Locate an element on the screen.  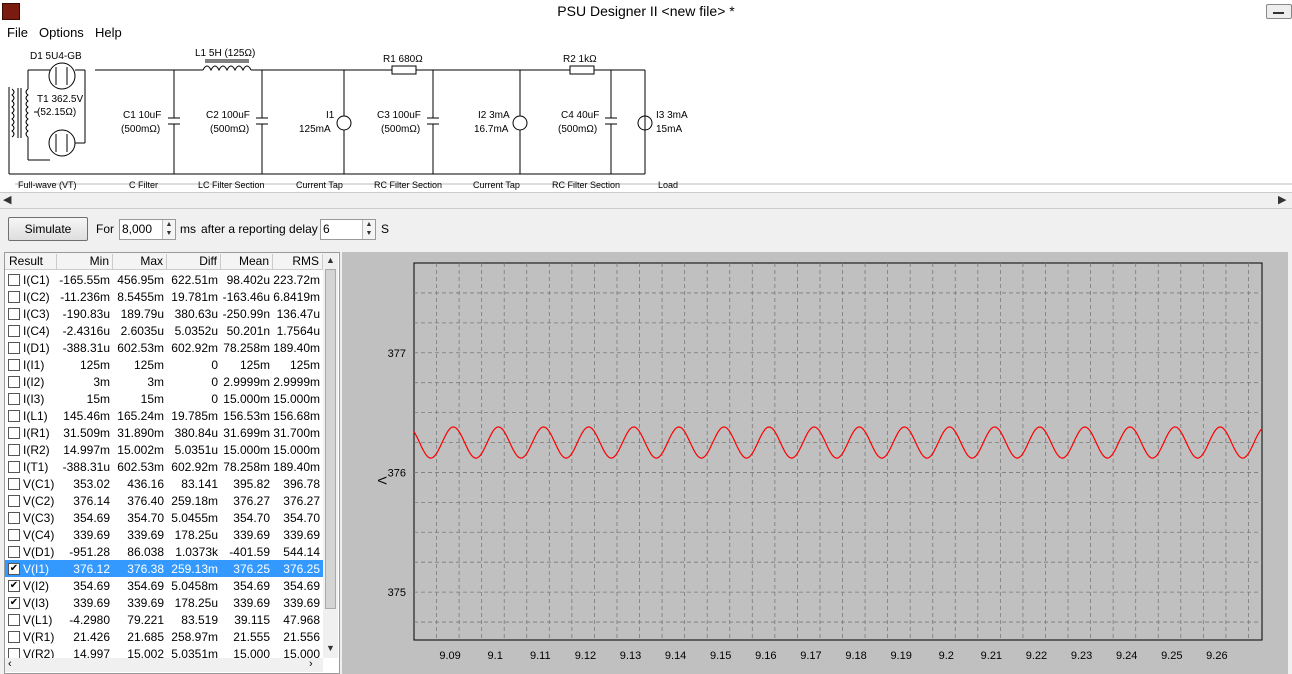
menu-file: File is located at coordinates (17, 32).